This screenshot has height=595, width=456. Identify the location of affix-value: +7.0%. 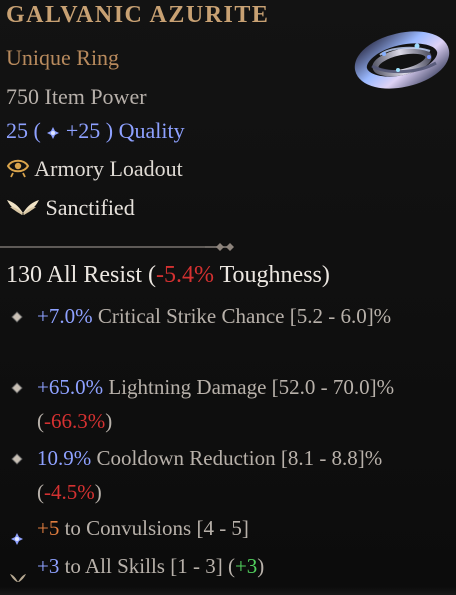
(65, 316).